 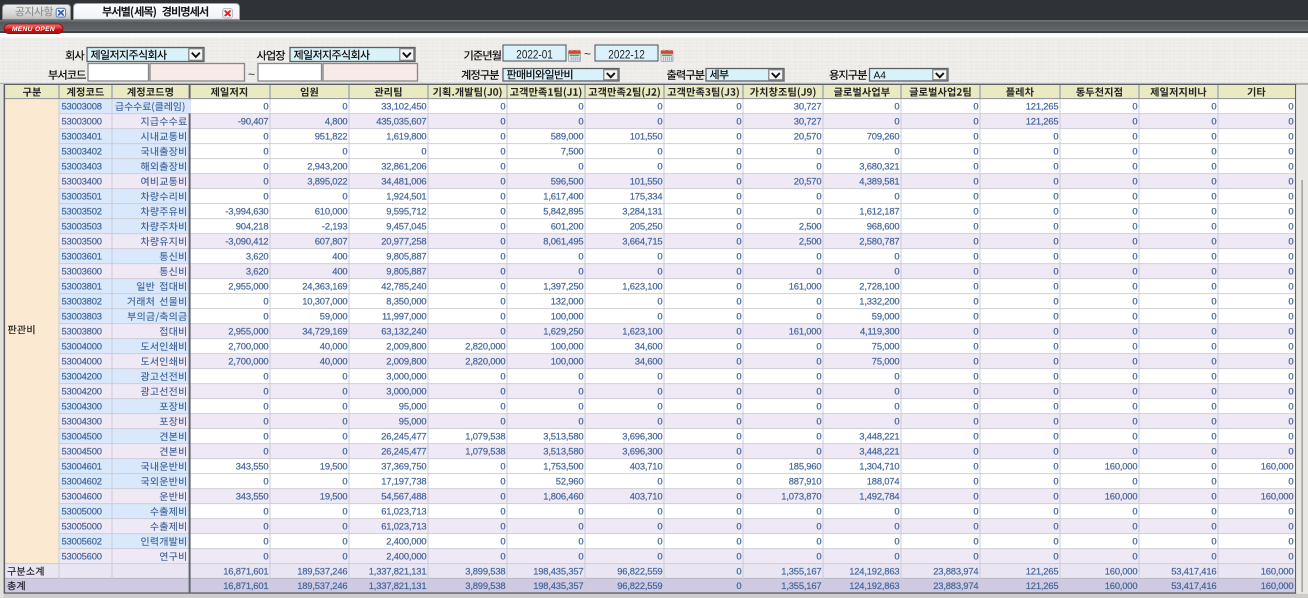 I want to click on svg-text: 2,728,100, so click(x=879, y=285).